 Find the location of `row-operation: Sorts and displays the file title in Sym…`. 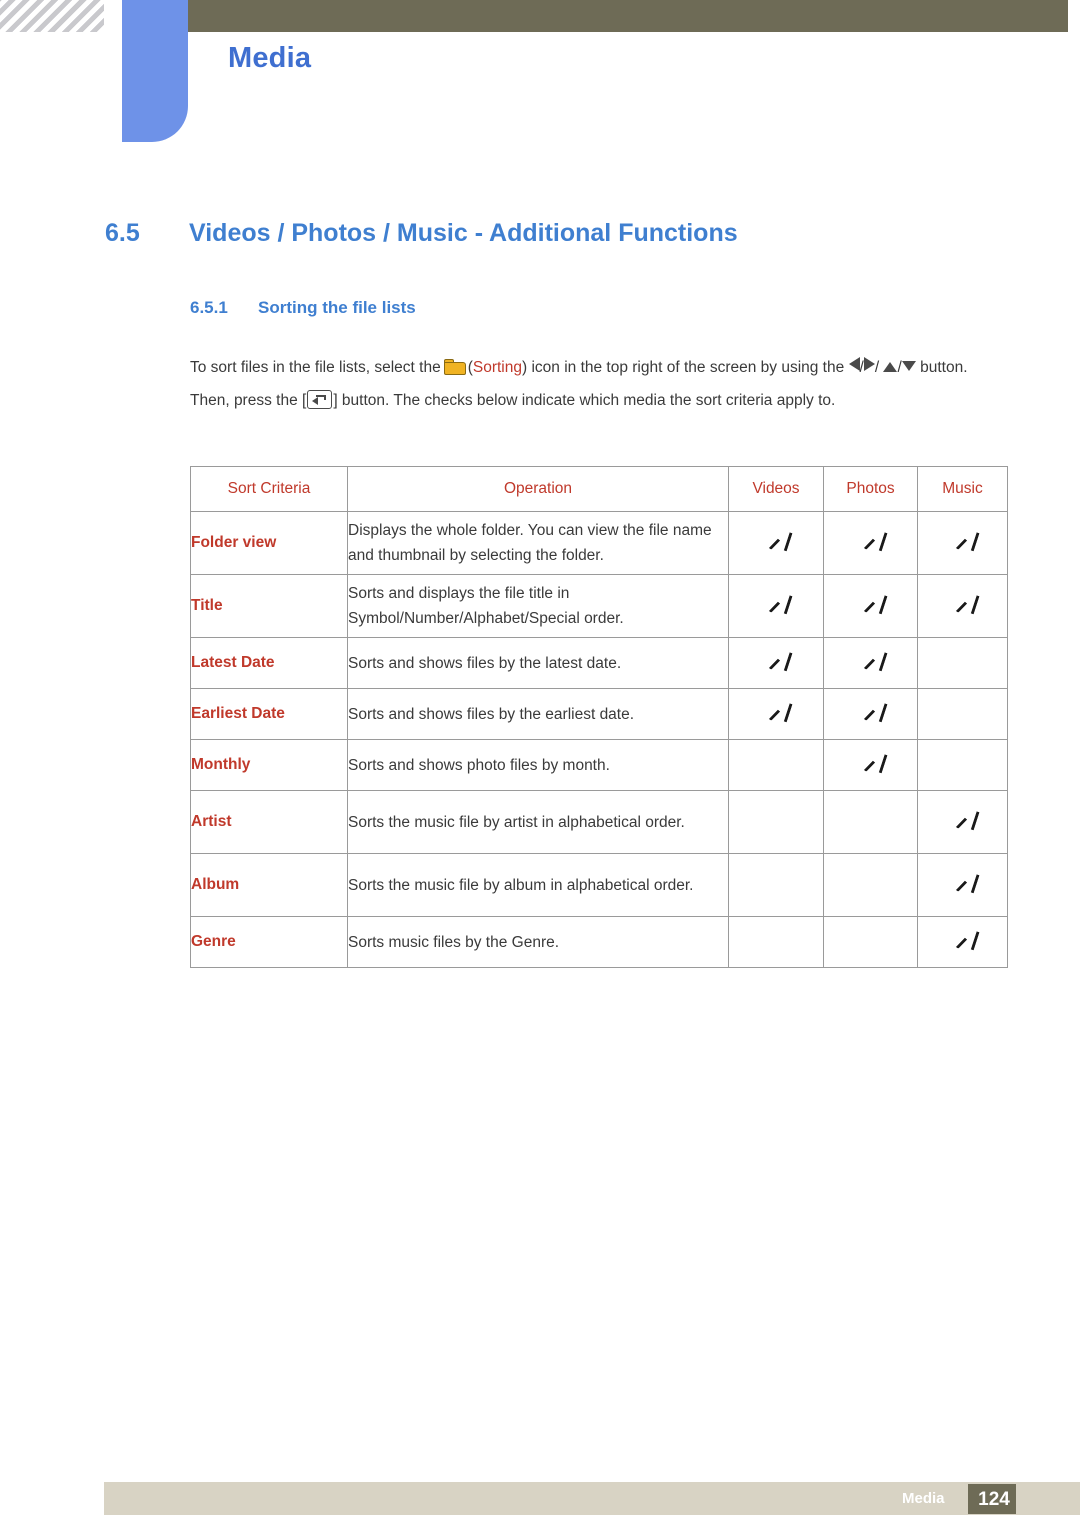

row-operation: Sorts and displays the file title in Sym… is located at coordinates (538, 606).